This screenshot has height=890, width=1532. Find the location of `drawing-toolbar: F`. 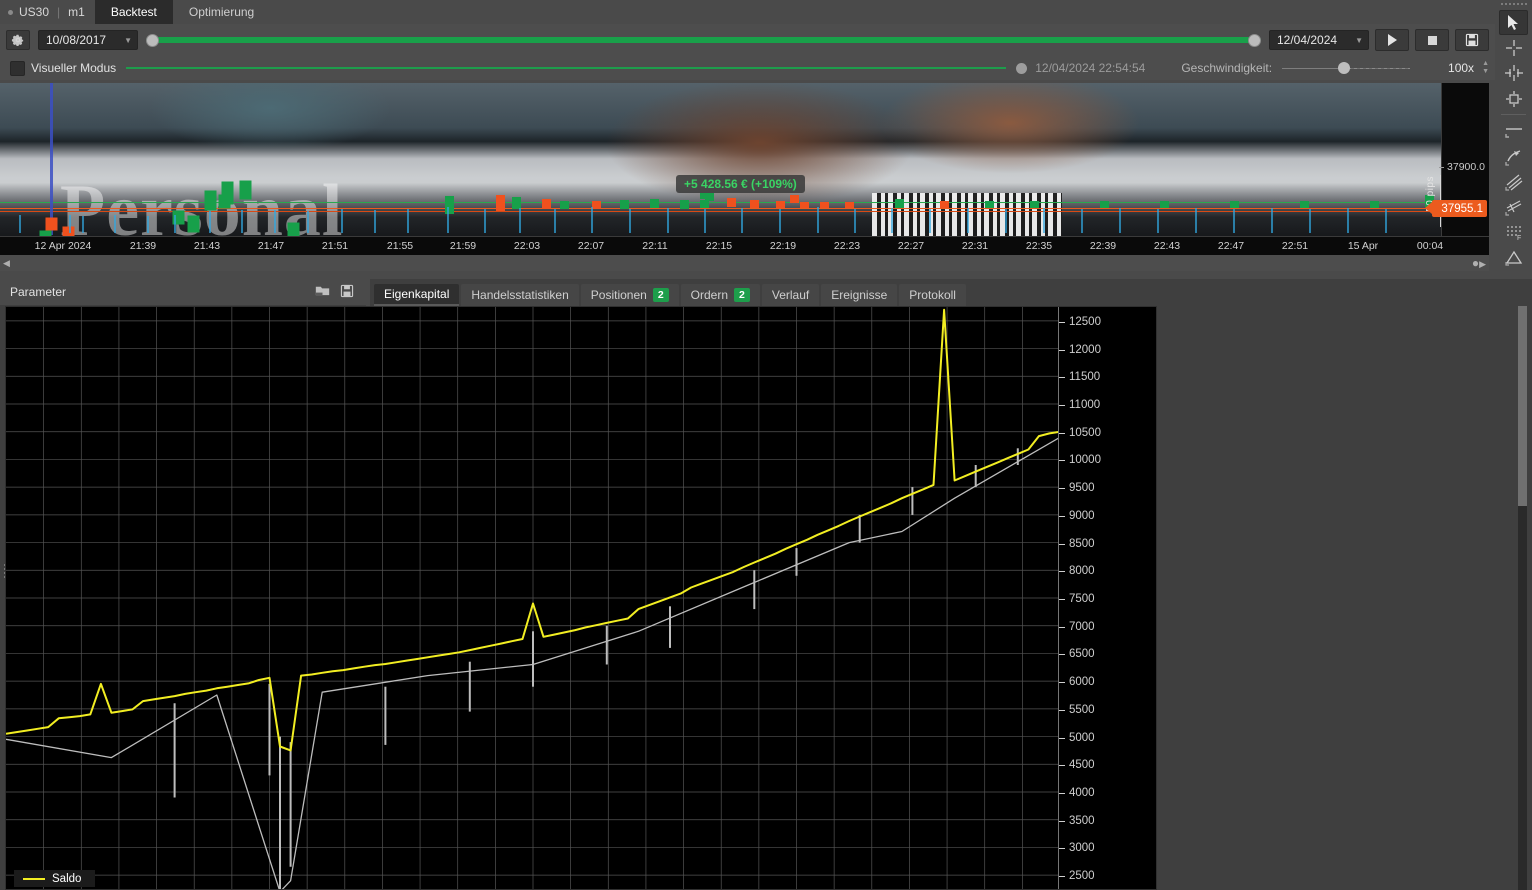

drawing-toolbar: F is located at coordinates (1513, 135).